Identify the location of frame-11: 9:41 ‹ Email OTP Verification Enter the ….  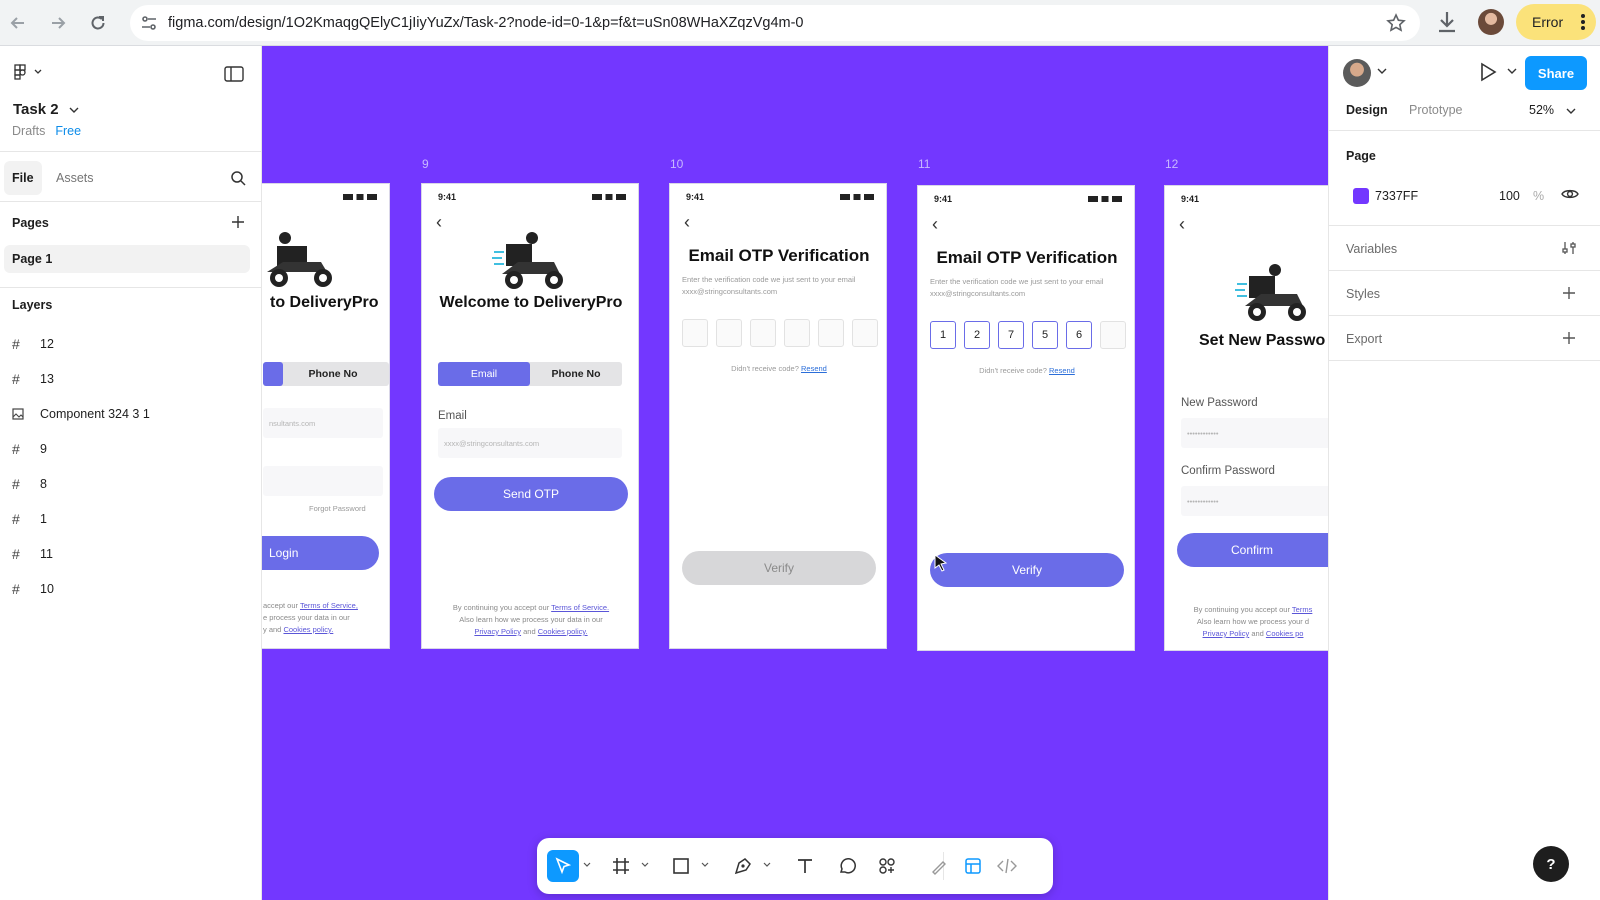
(1026, 418).